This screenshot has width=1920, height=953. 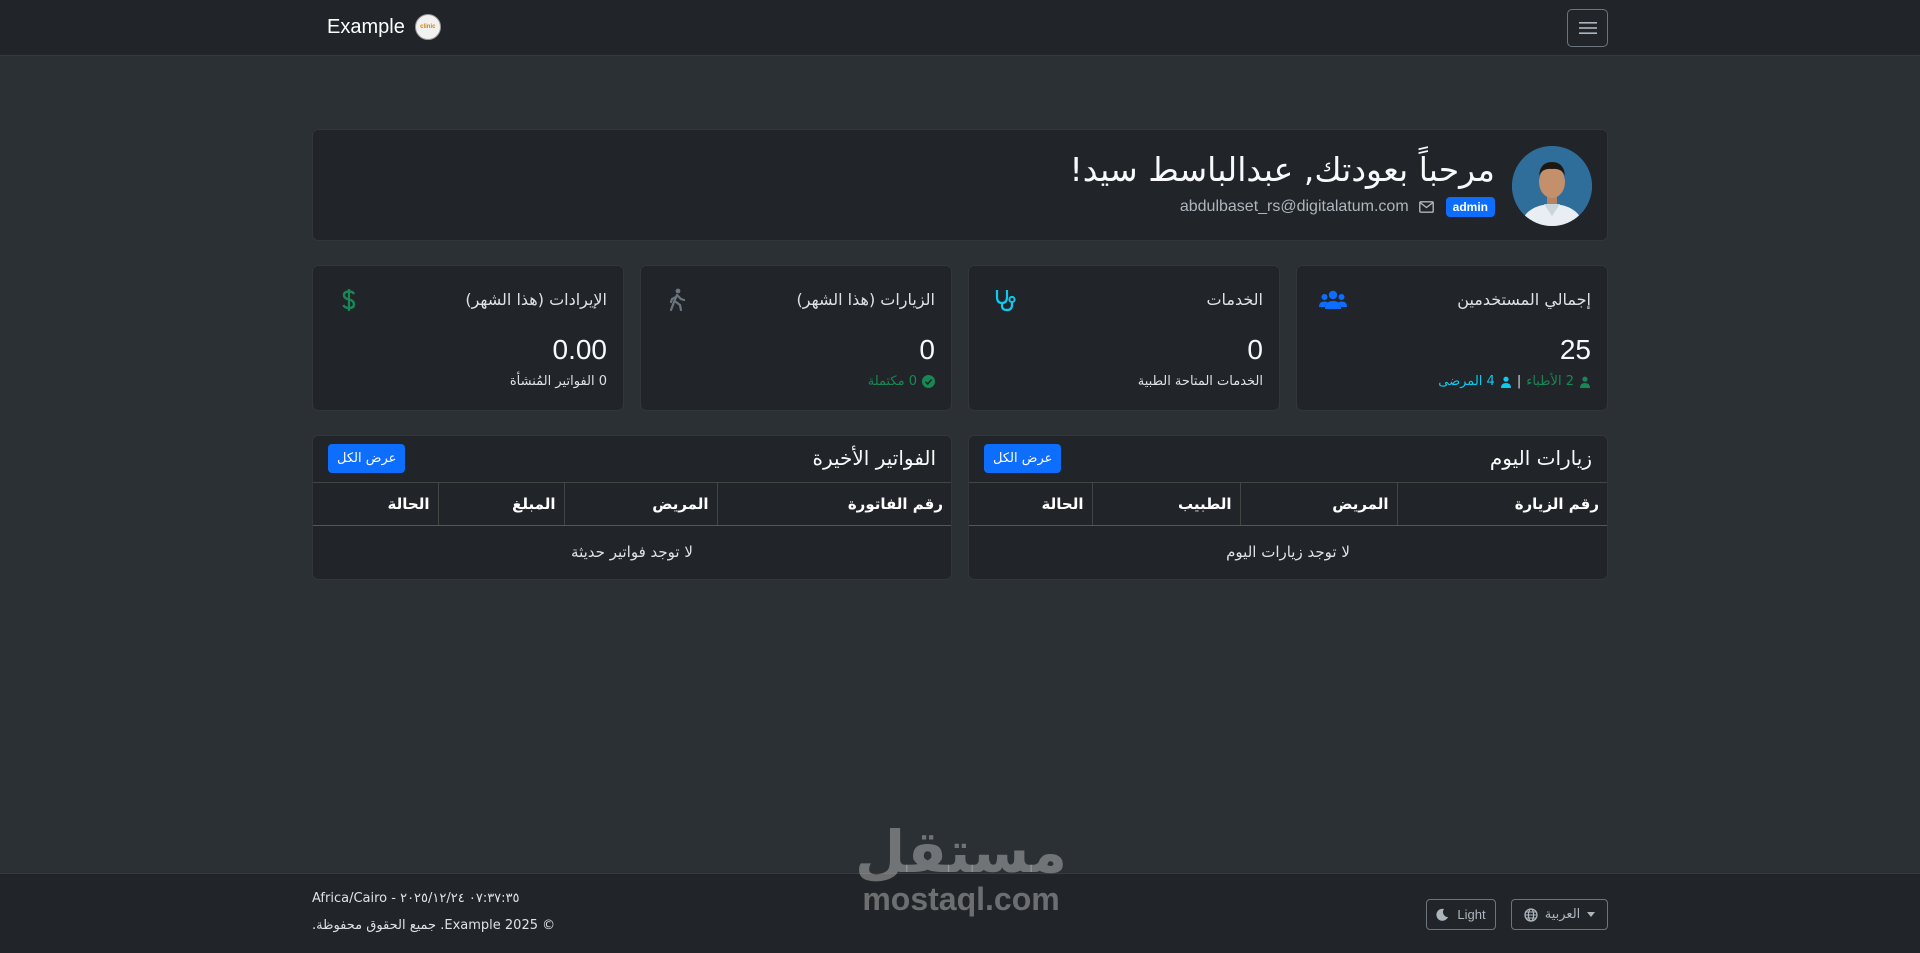 I want to click on stat-value-revenue: 0.00, so click(x=580, y=349).